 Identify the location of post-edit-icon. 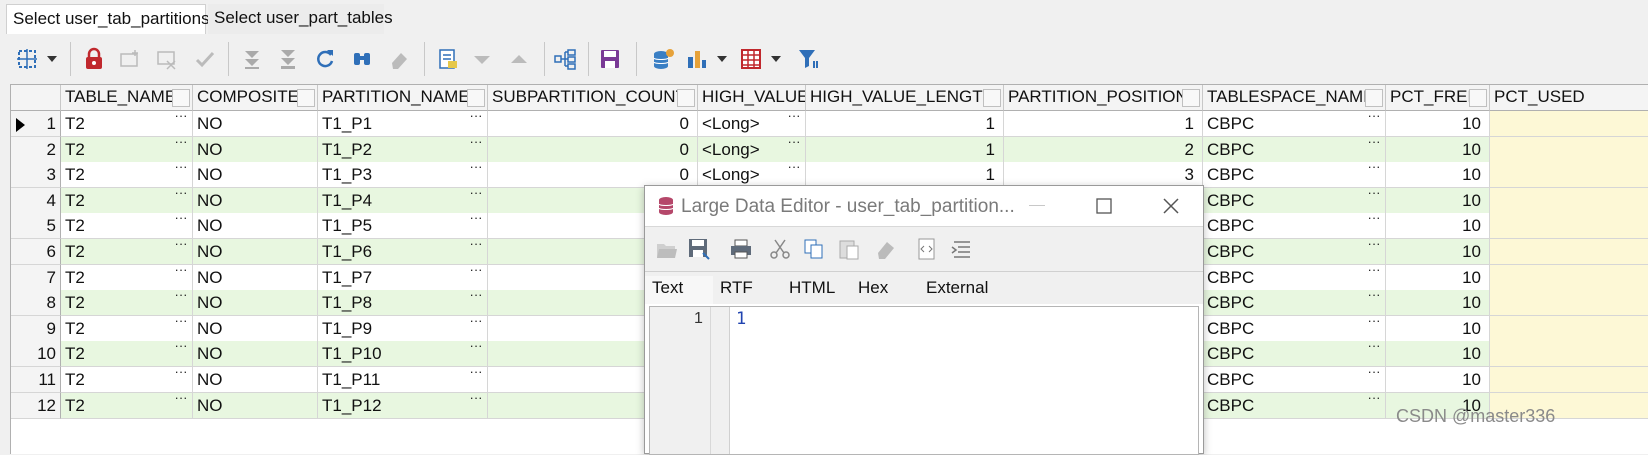
(205, 59).